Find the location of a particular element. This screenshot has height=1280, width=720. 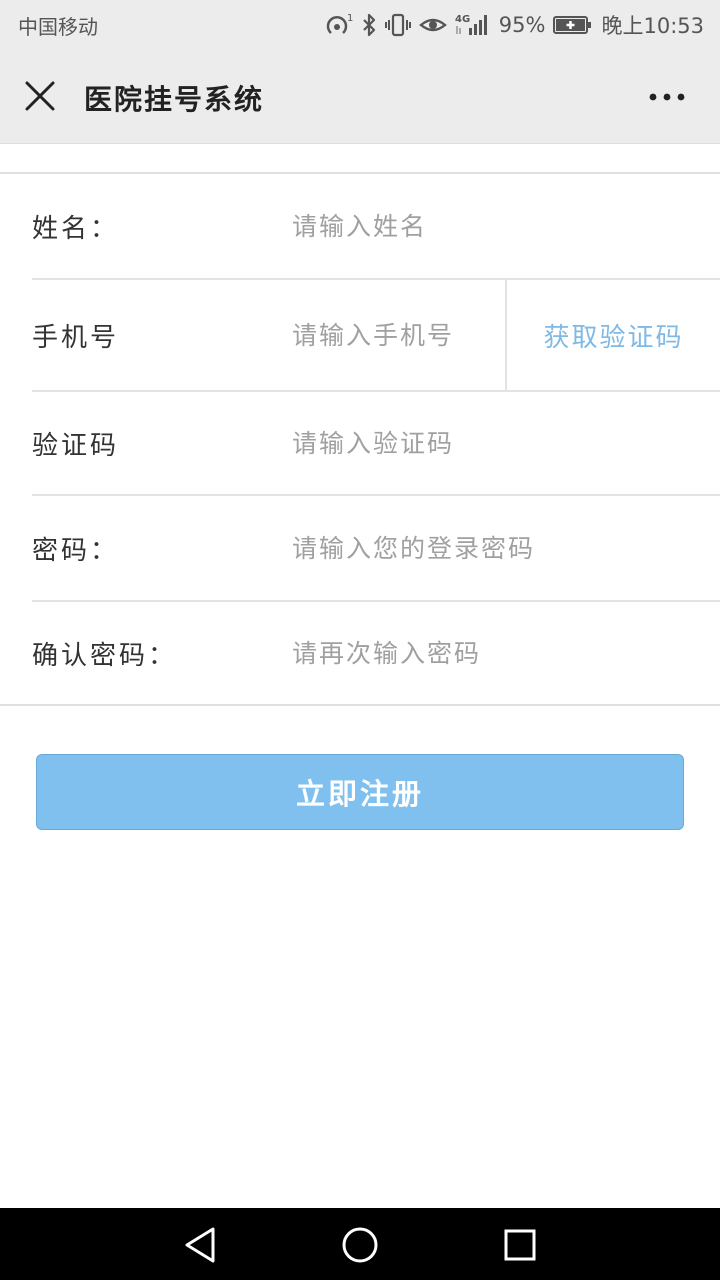

phone-row: 手机号 获取验证码 is located at coordinates (376, 336).